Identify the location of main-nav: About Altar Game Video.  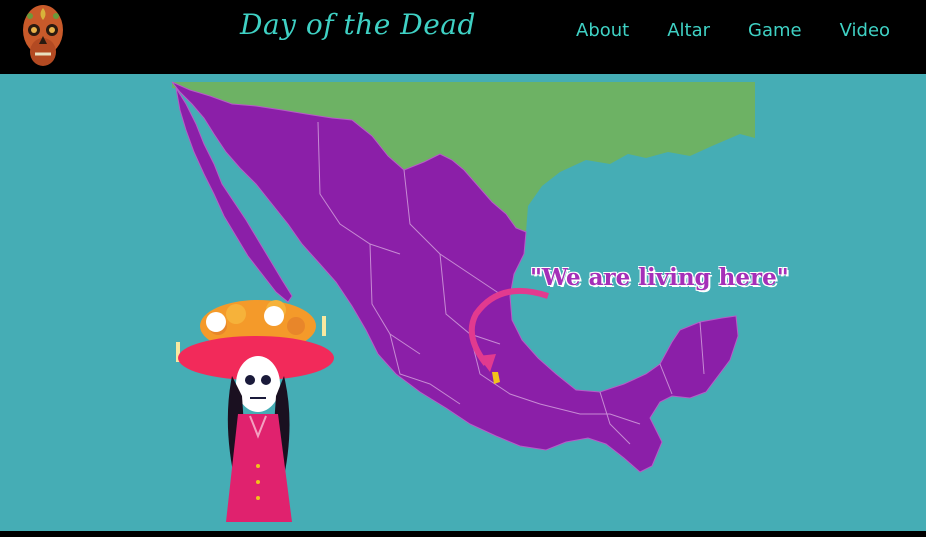
(751, 30).